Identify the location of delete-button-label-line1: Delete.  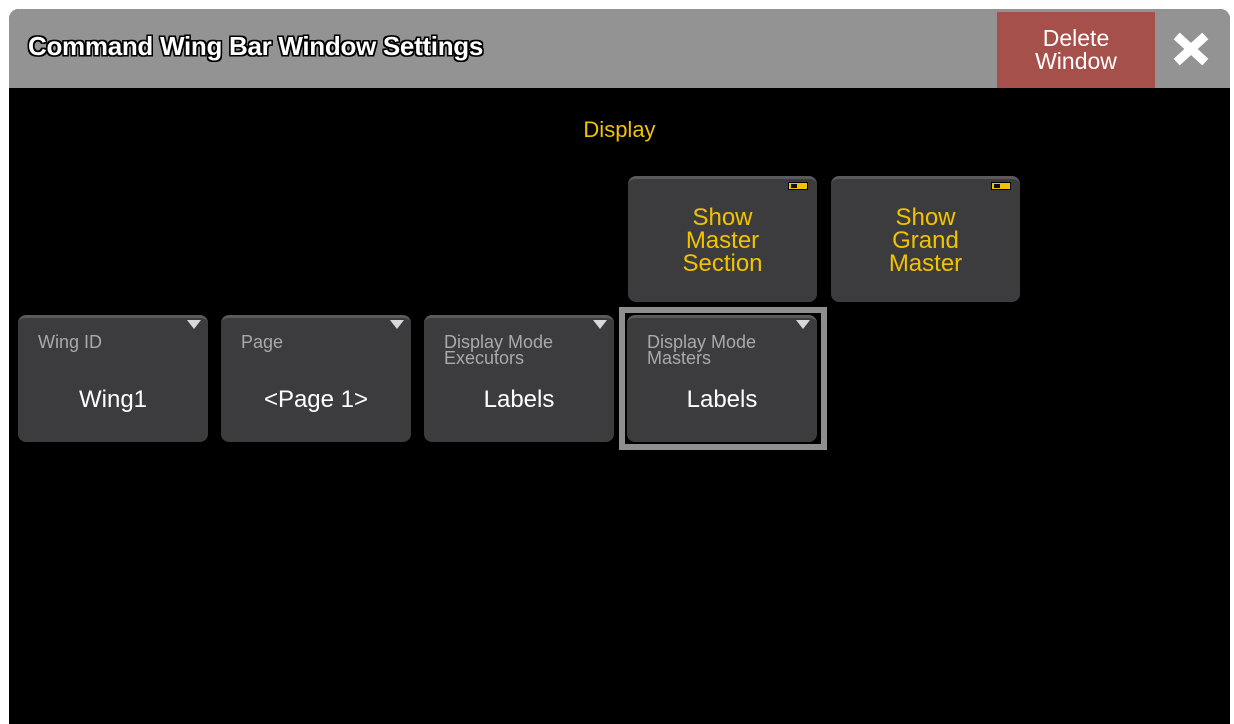
(1076, 38).